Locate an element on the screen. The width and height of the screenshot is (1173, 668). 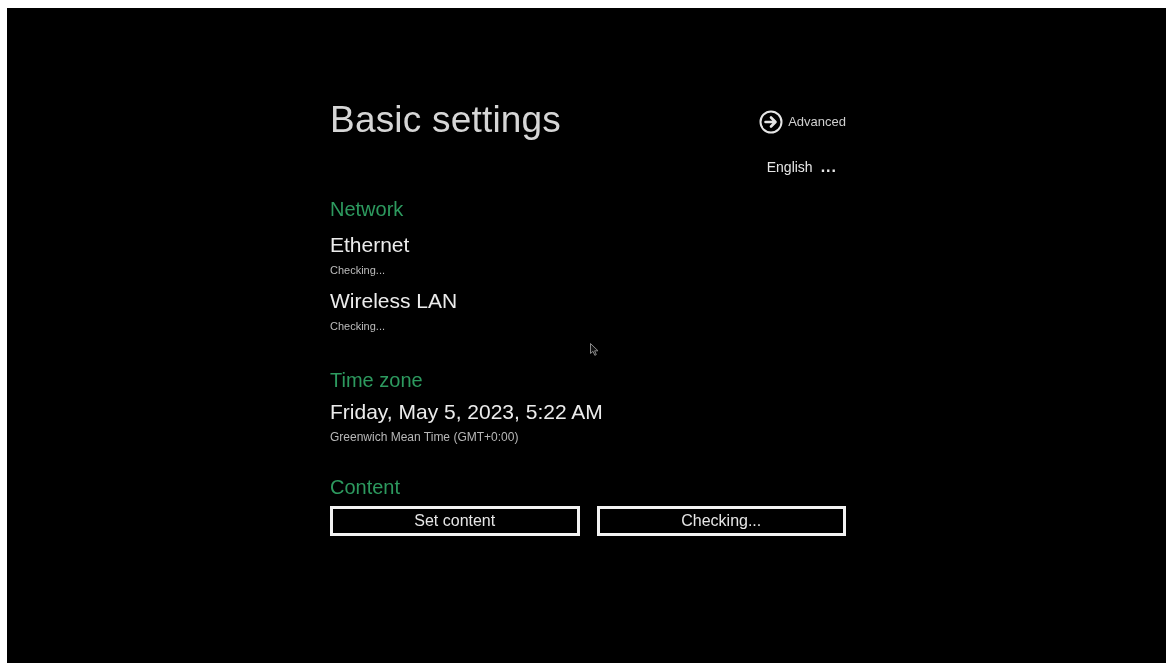
page-title: Basic settings is located at coordinates (446, 120).